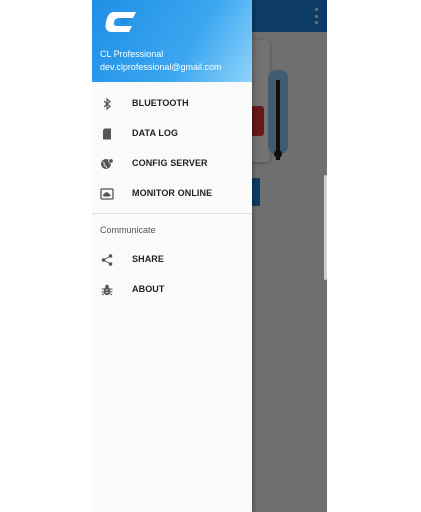 Image resolution: width=421 pixels, height=512 pixels. I want to click on globe-settings-icon, so click(107, 163).